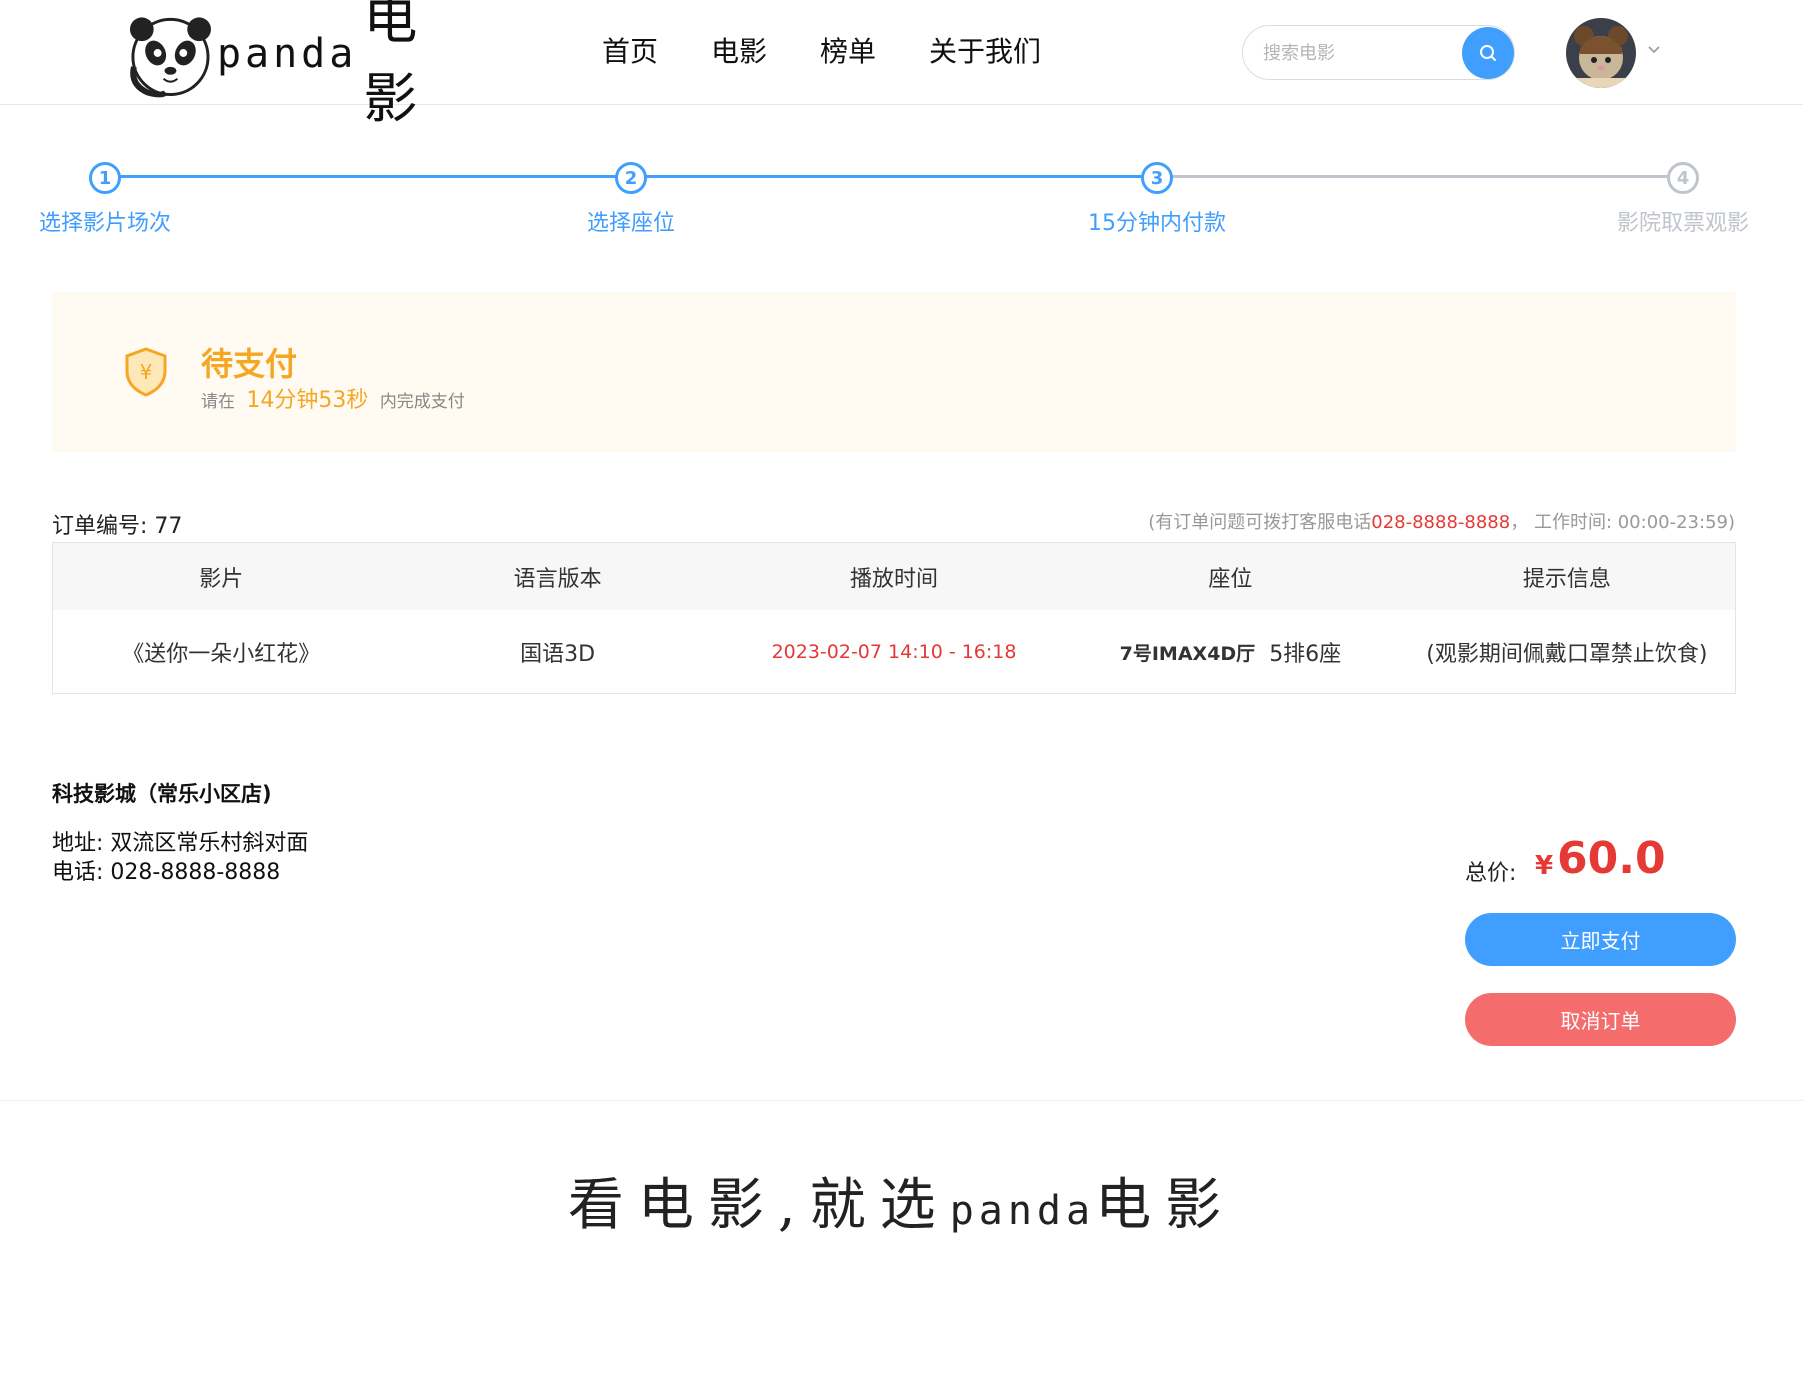 The height and width of the screenshot is (1396, 1803). What do you see at coordinates (307, 400) in the screenshot?
I see `payment-countdown: 14分钟53秒` at bounding box center [307, 400].